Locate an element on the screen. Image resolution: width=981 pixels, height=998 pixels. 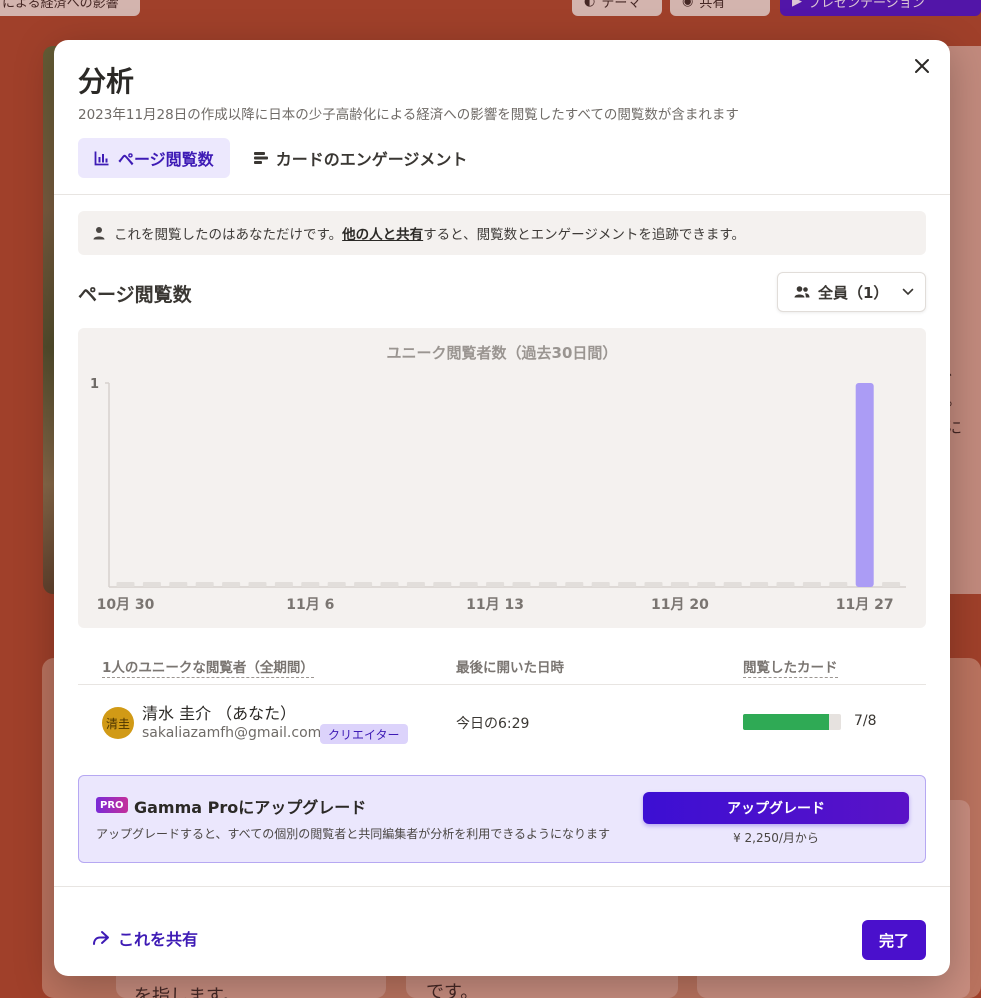
viewer-filter-label: 全員（1） is located at coordinates (853, 292).